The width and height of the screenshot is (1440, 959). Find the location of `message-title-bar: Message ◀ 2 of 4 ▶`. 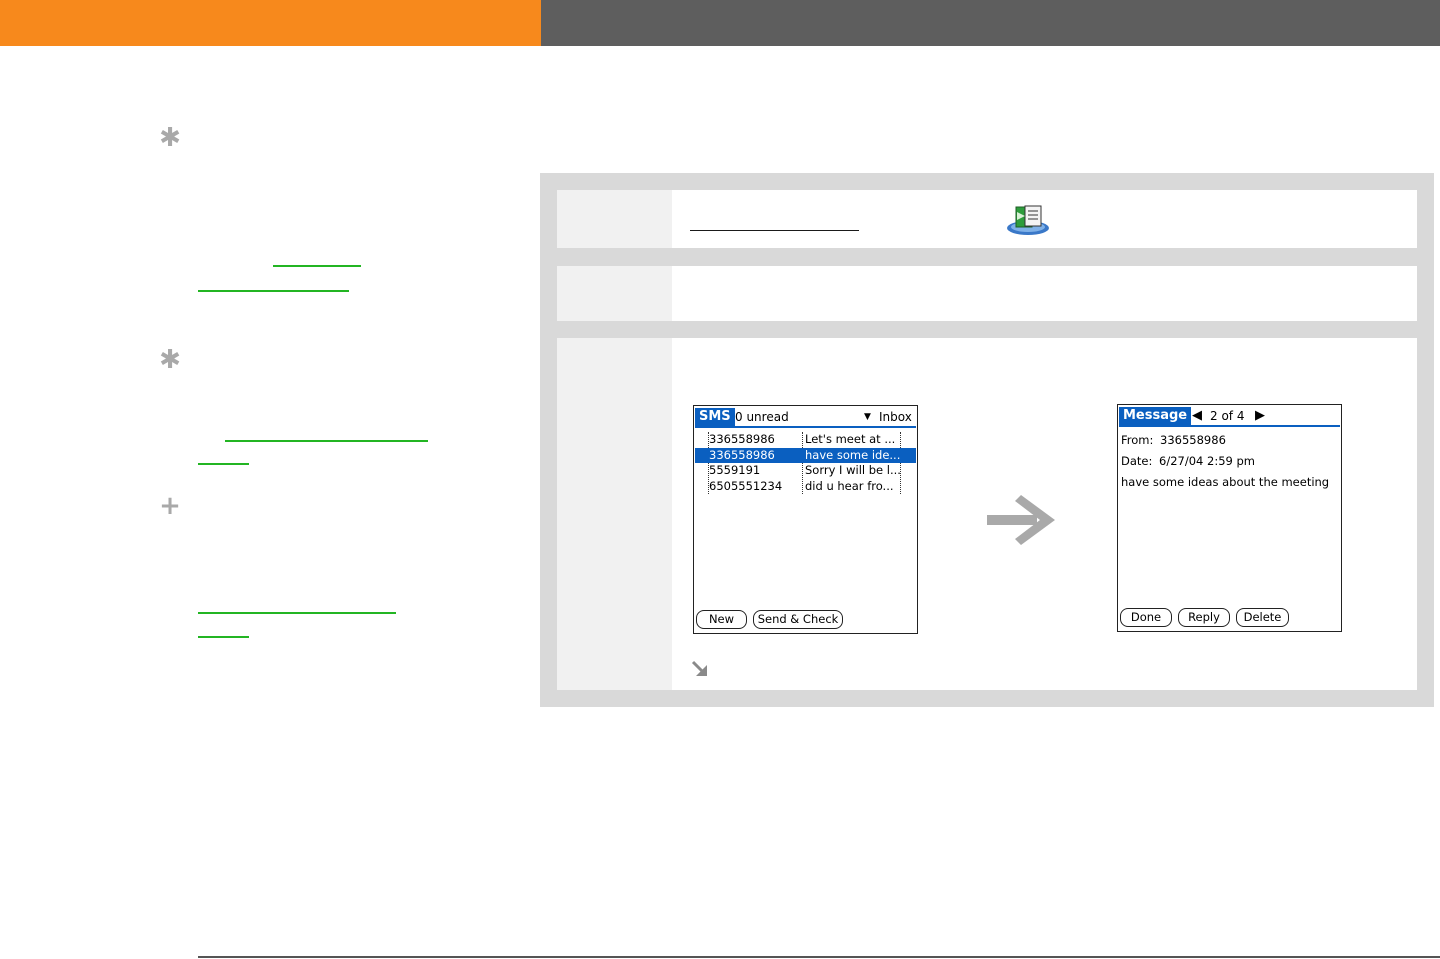

message-title-bar: Message ◀ 2 of 4 ▶ is located at coordinates (1229, 416).